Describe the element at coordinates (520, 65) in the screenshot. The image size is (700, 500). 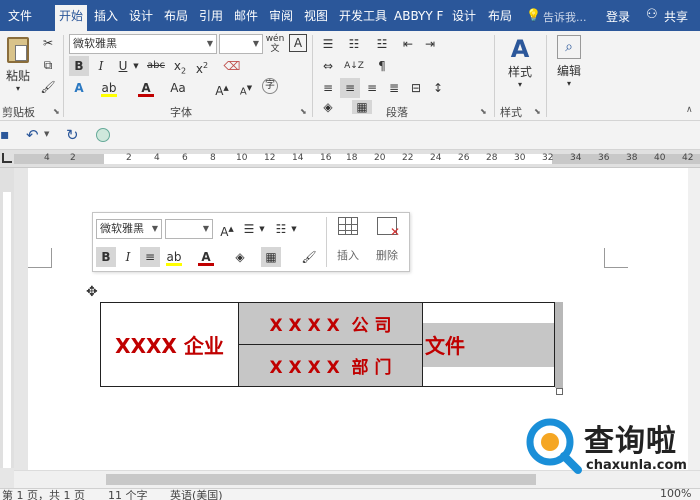
I see `styles-button: A 样式 ▾` at that location.